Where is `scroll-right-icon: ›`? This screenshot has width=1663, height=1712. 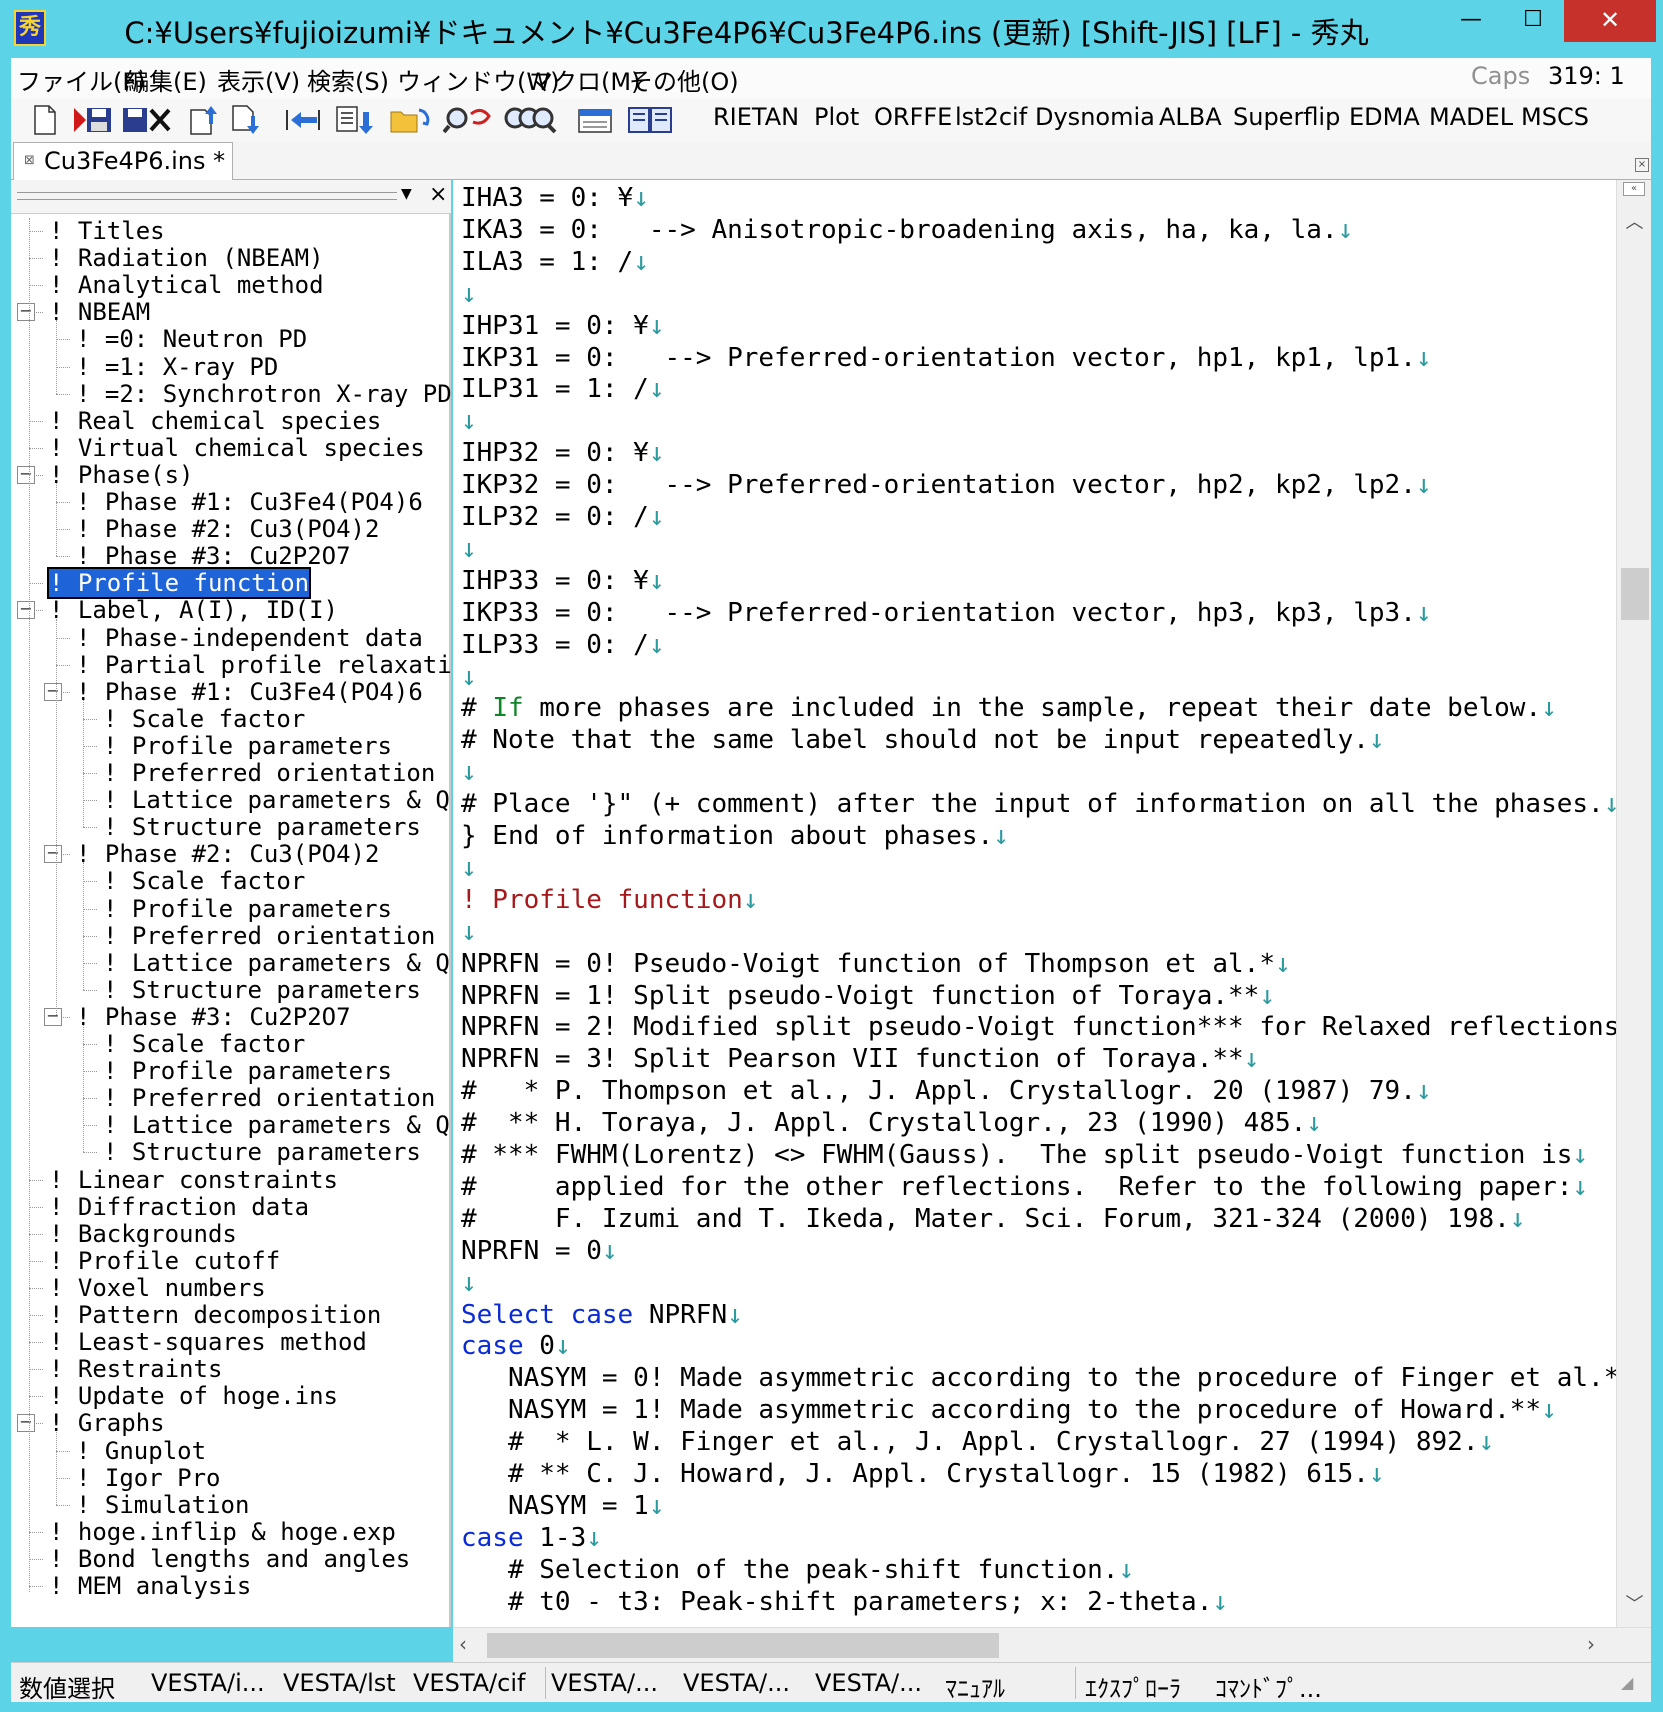 scroll-right-icon: › is located at coordinates (1591, 1644).